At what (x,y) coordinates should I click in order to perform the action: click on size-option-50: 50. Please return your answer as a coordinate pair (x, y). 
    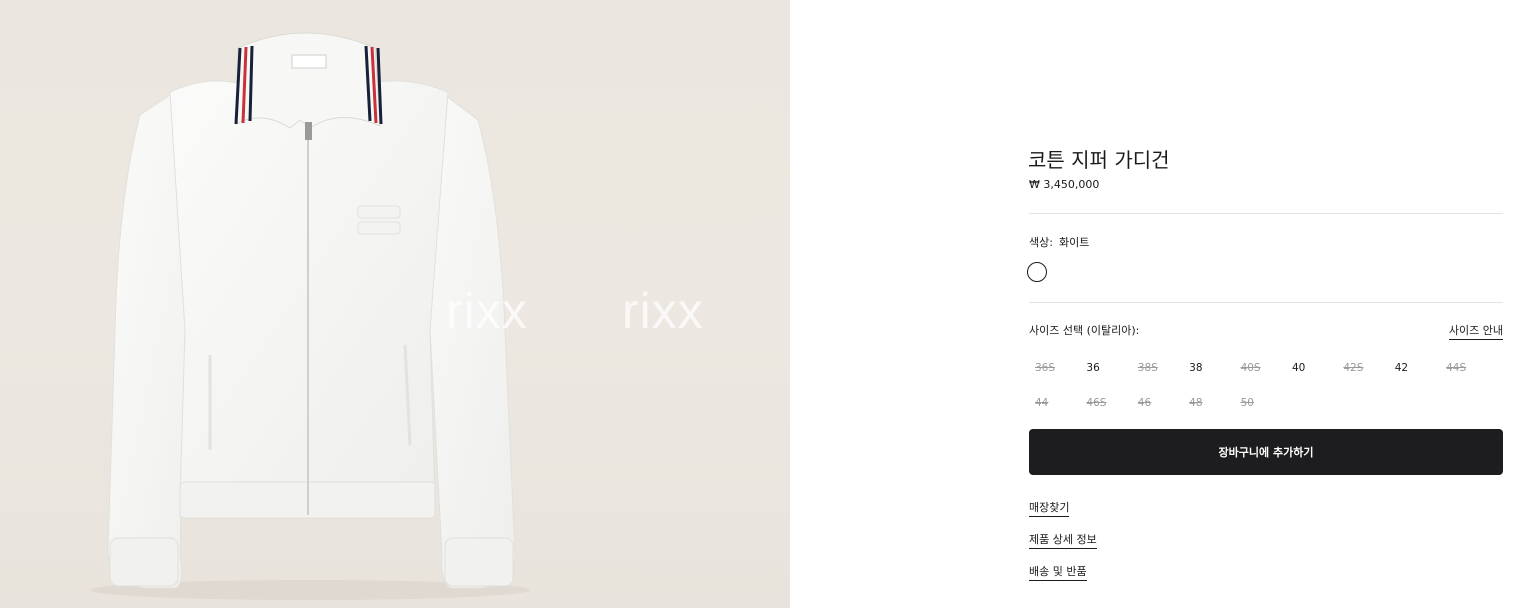
    Looking at the image, I should click on (1260, 403).